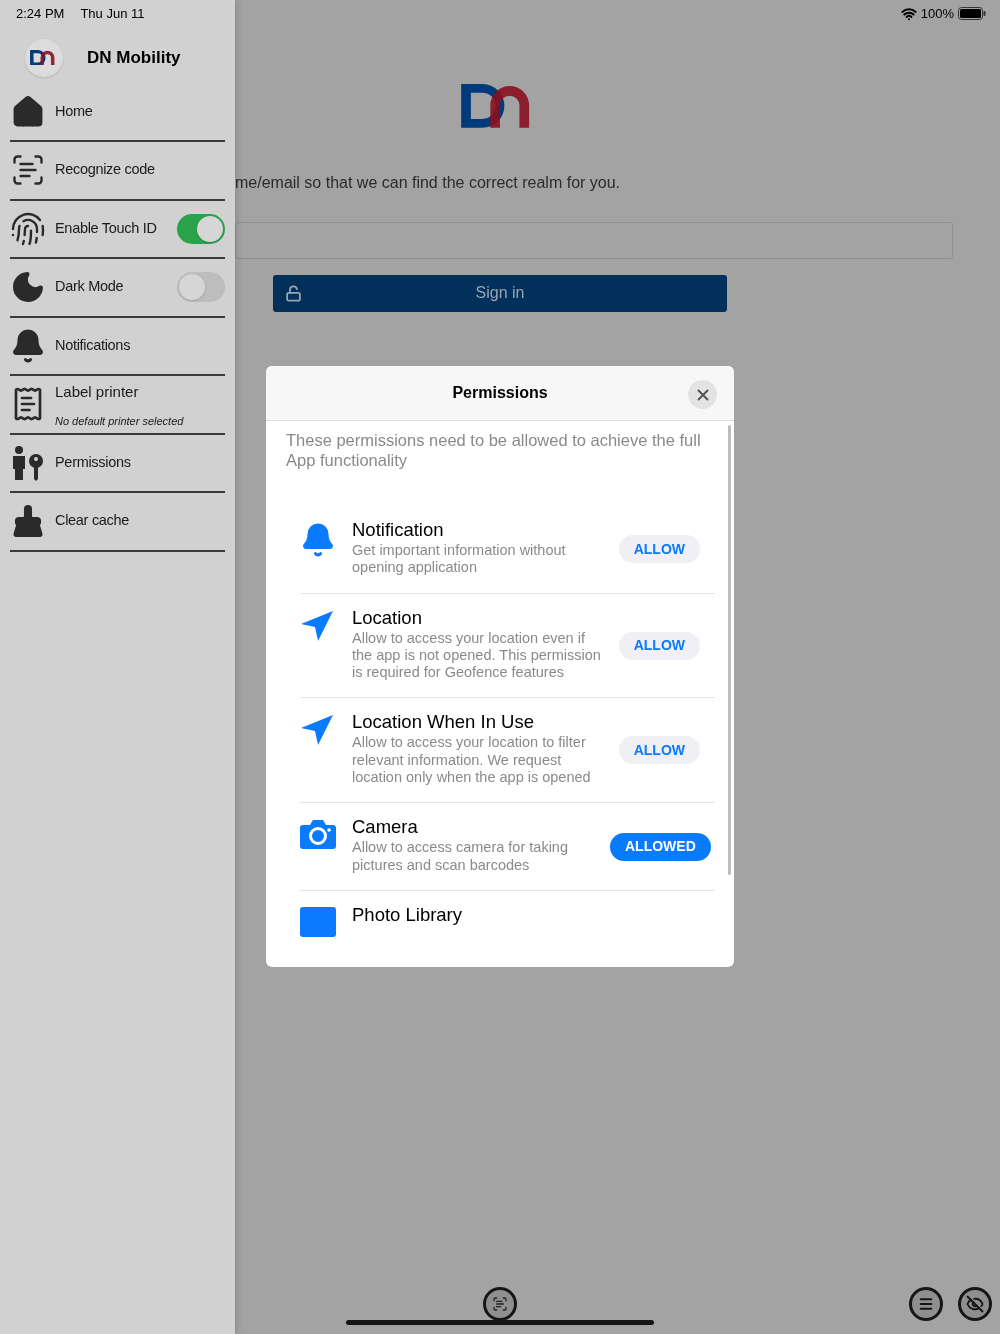 This screenshot has height=1334, width=1000. Describe the element at coordinates (134, 57) in the screenshot. I see `app-name: DN Mobility` at that location.